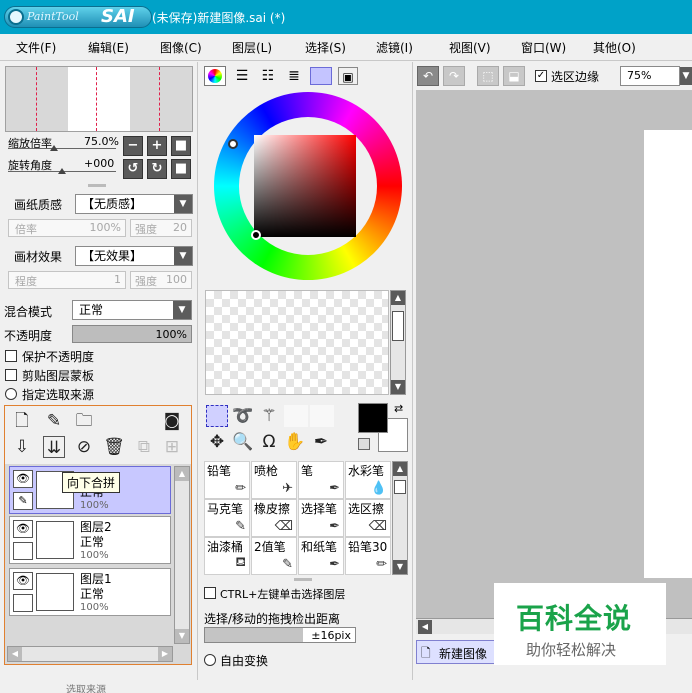 The image size is (692, 693). Describe the element at coordinates (165, 654) in the screenshot. I see `scroll-right-icon: ▶` at that location.